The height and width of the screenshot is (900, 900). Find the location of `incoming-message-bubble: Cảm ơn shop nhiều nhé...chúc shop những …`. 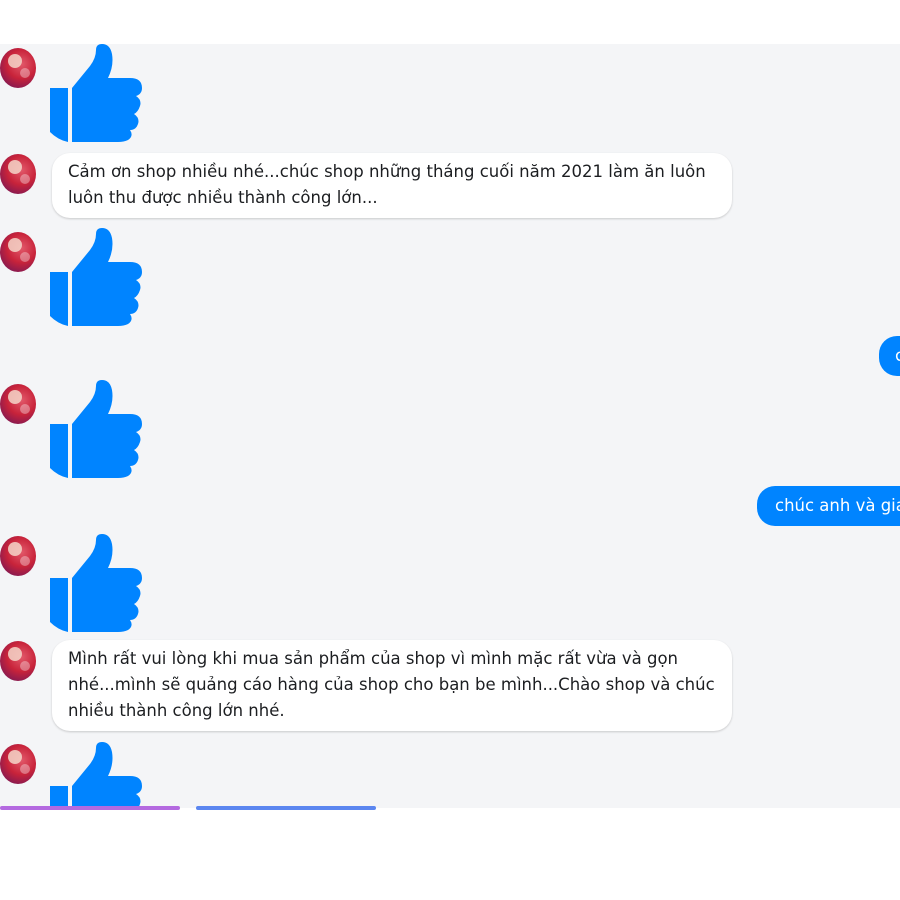

incoming-message-bubble: Cảm ơn shop nhiều nhé...chúc shop những … is located at coordinates (392, 185).